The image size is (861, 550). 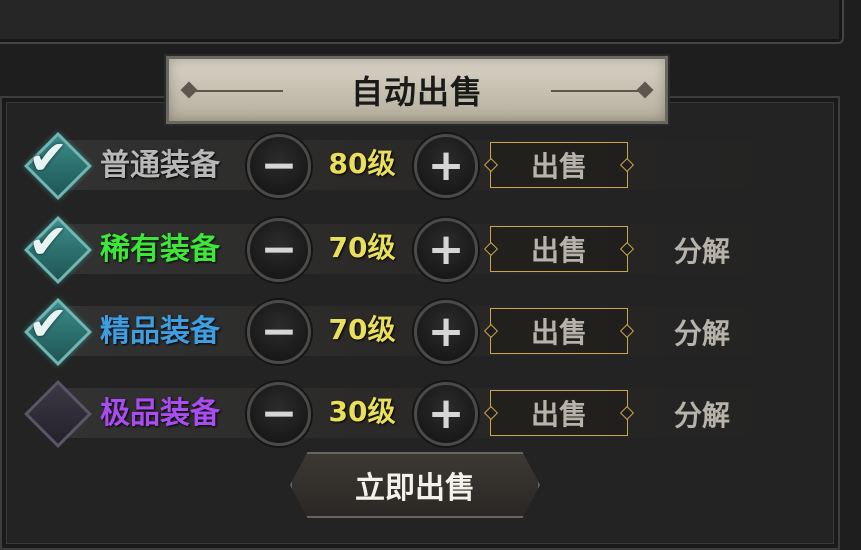 I want to click on equipment-row: ✔ 精品装备 − 70级 + 出售 分解, so click(x=400, y=330).